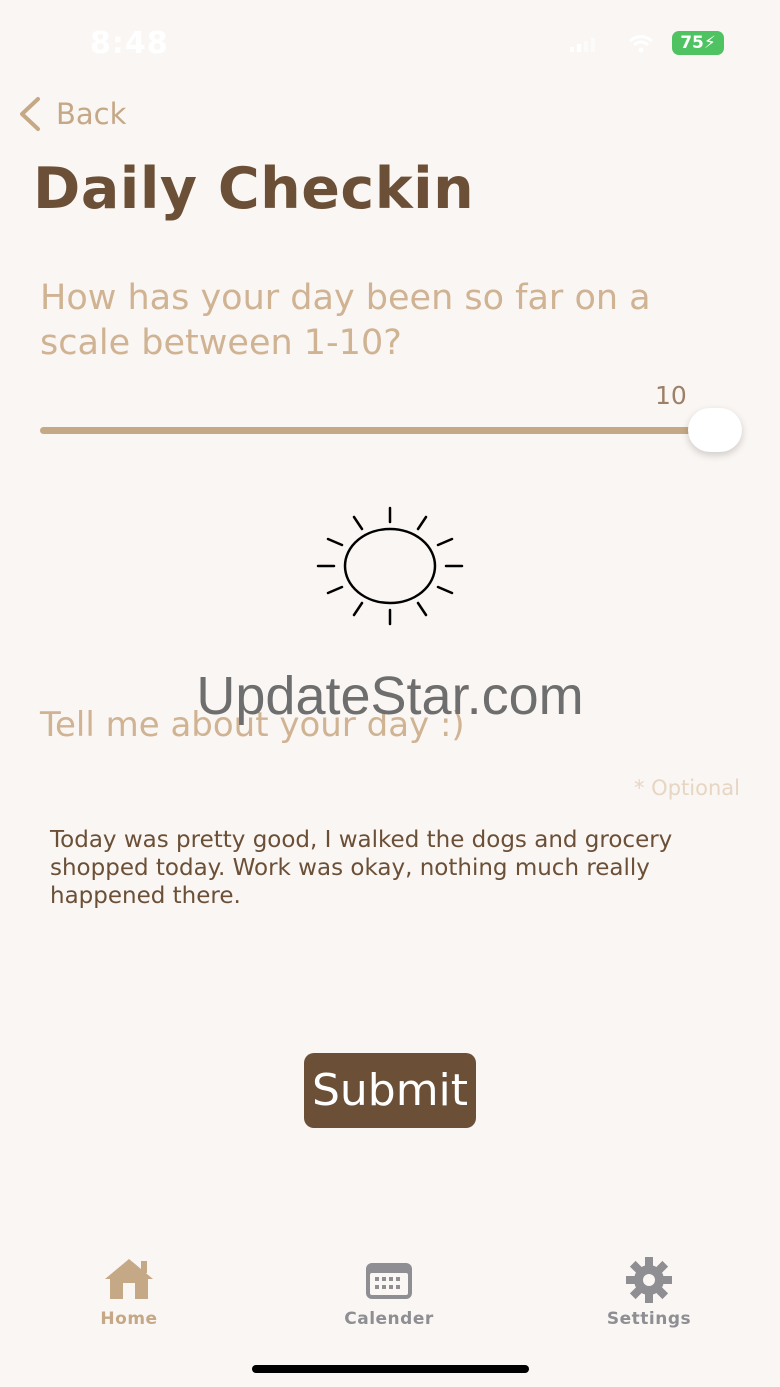 Image resolution: width=780 pixels, height=1387 pixels. Describe the element at coordinates (692, 43) in the screenshot. I see `battery-level: 75` at that location.